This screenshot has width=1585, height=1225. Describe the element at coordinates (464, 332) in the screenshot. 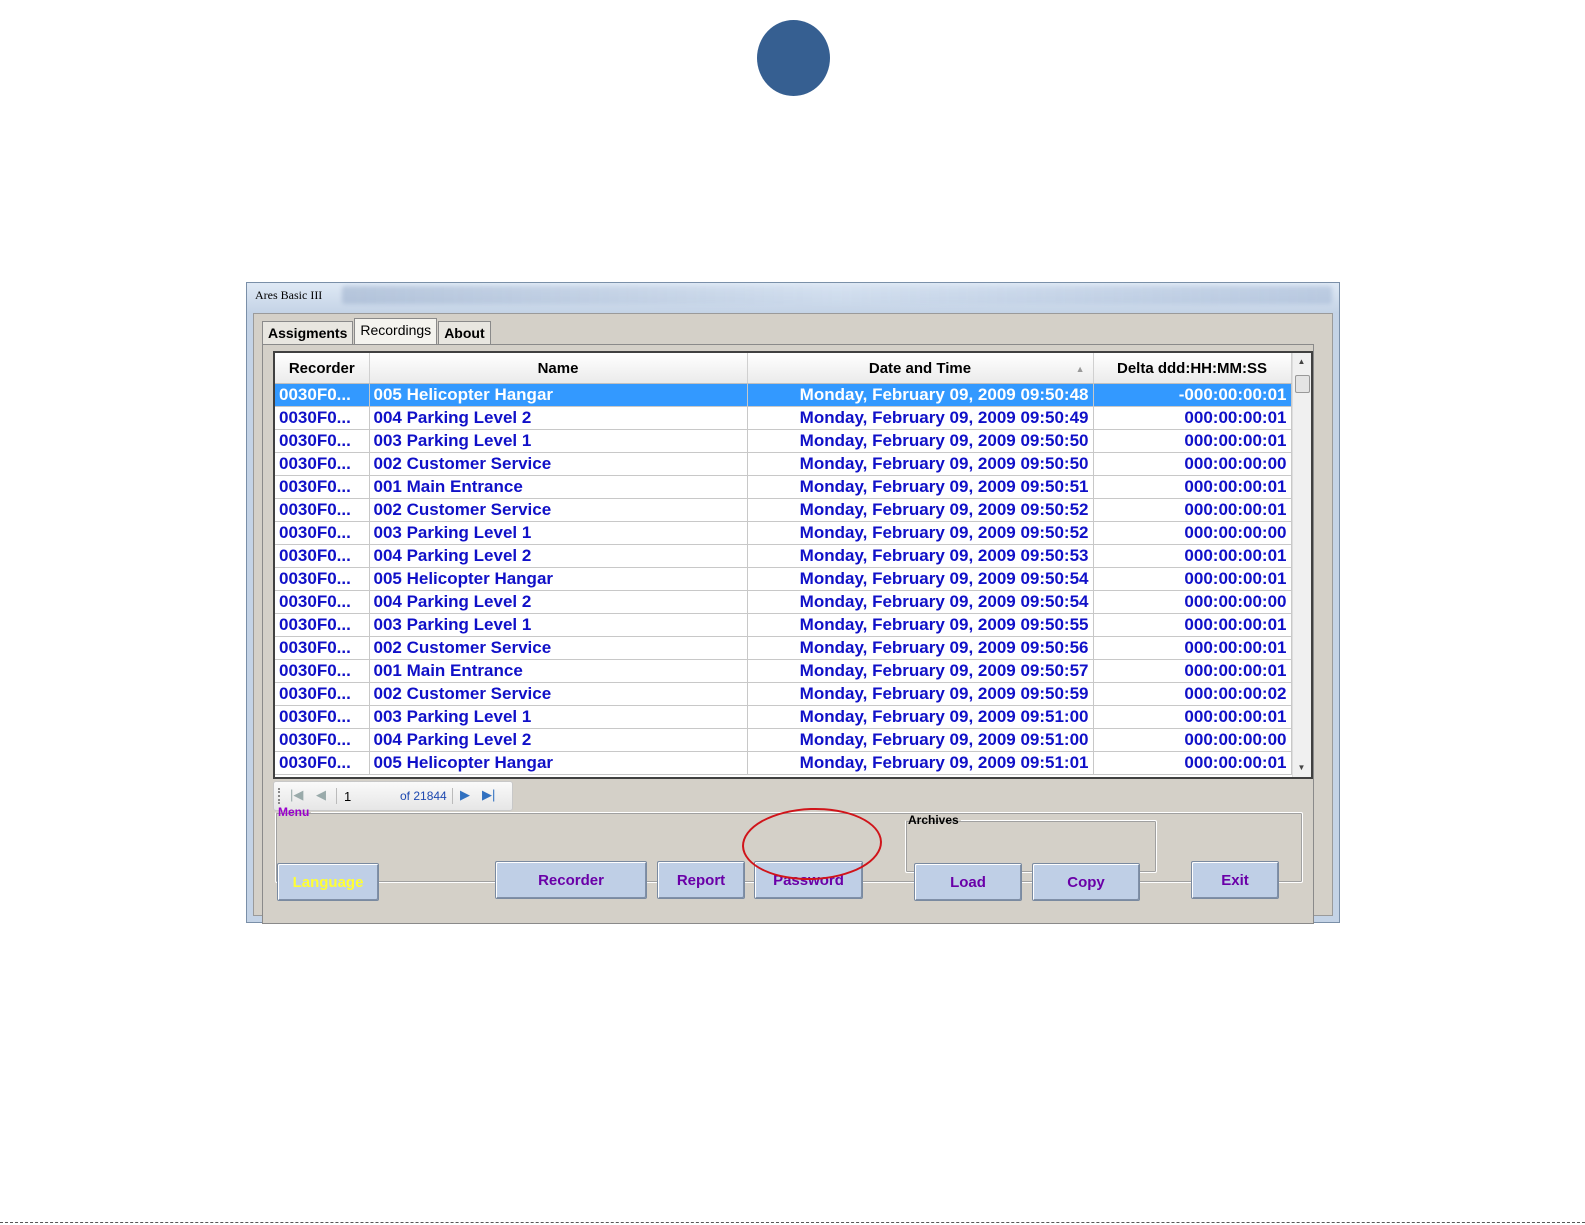

I see `tab-about: About` at that location.